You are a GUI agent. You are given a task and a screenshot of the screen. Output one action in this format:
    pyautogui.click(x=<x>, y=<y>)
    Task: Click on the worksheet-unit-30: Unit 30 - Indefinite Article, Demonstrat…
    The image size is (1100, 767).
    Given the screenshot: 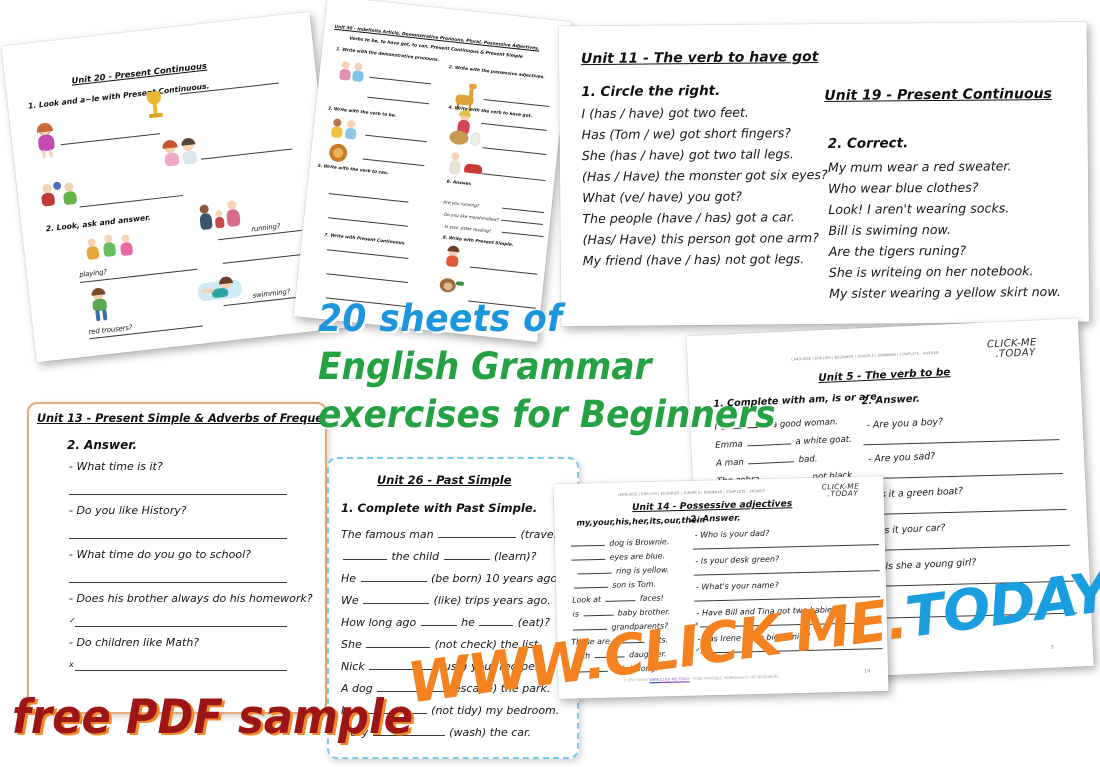 What is the action you would take?
    pyautogui.click(x=432, y=171)
    